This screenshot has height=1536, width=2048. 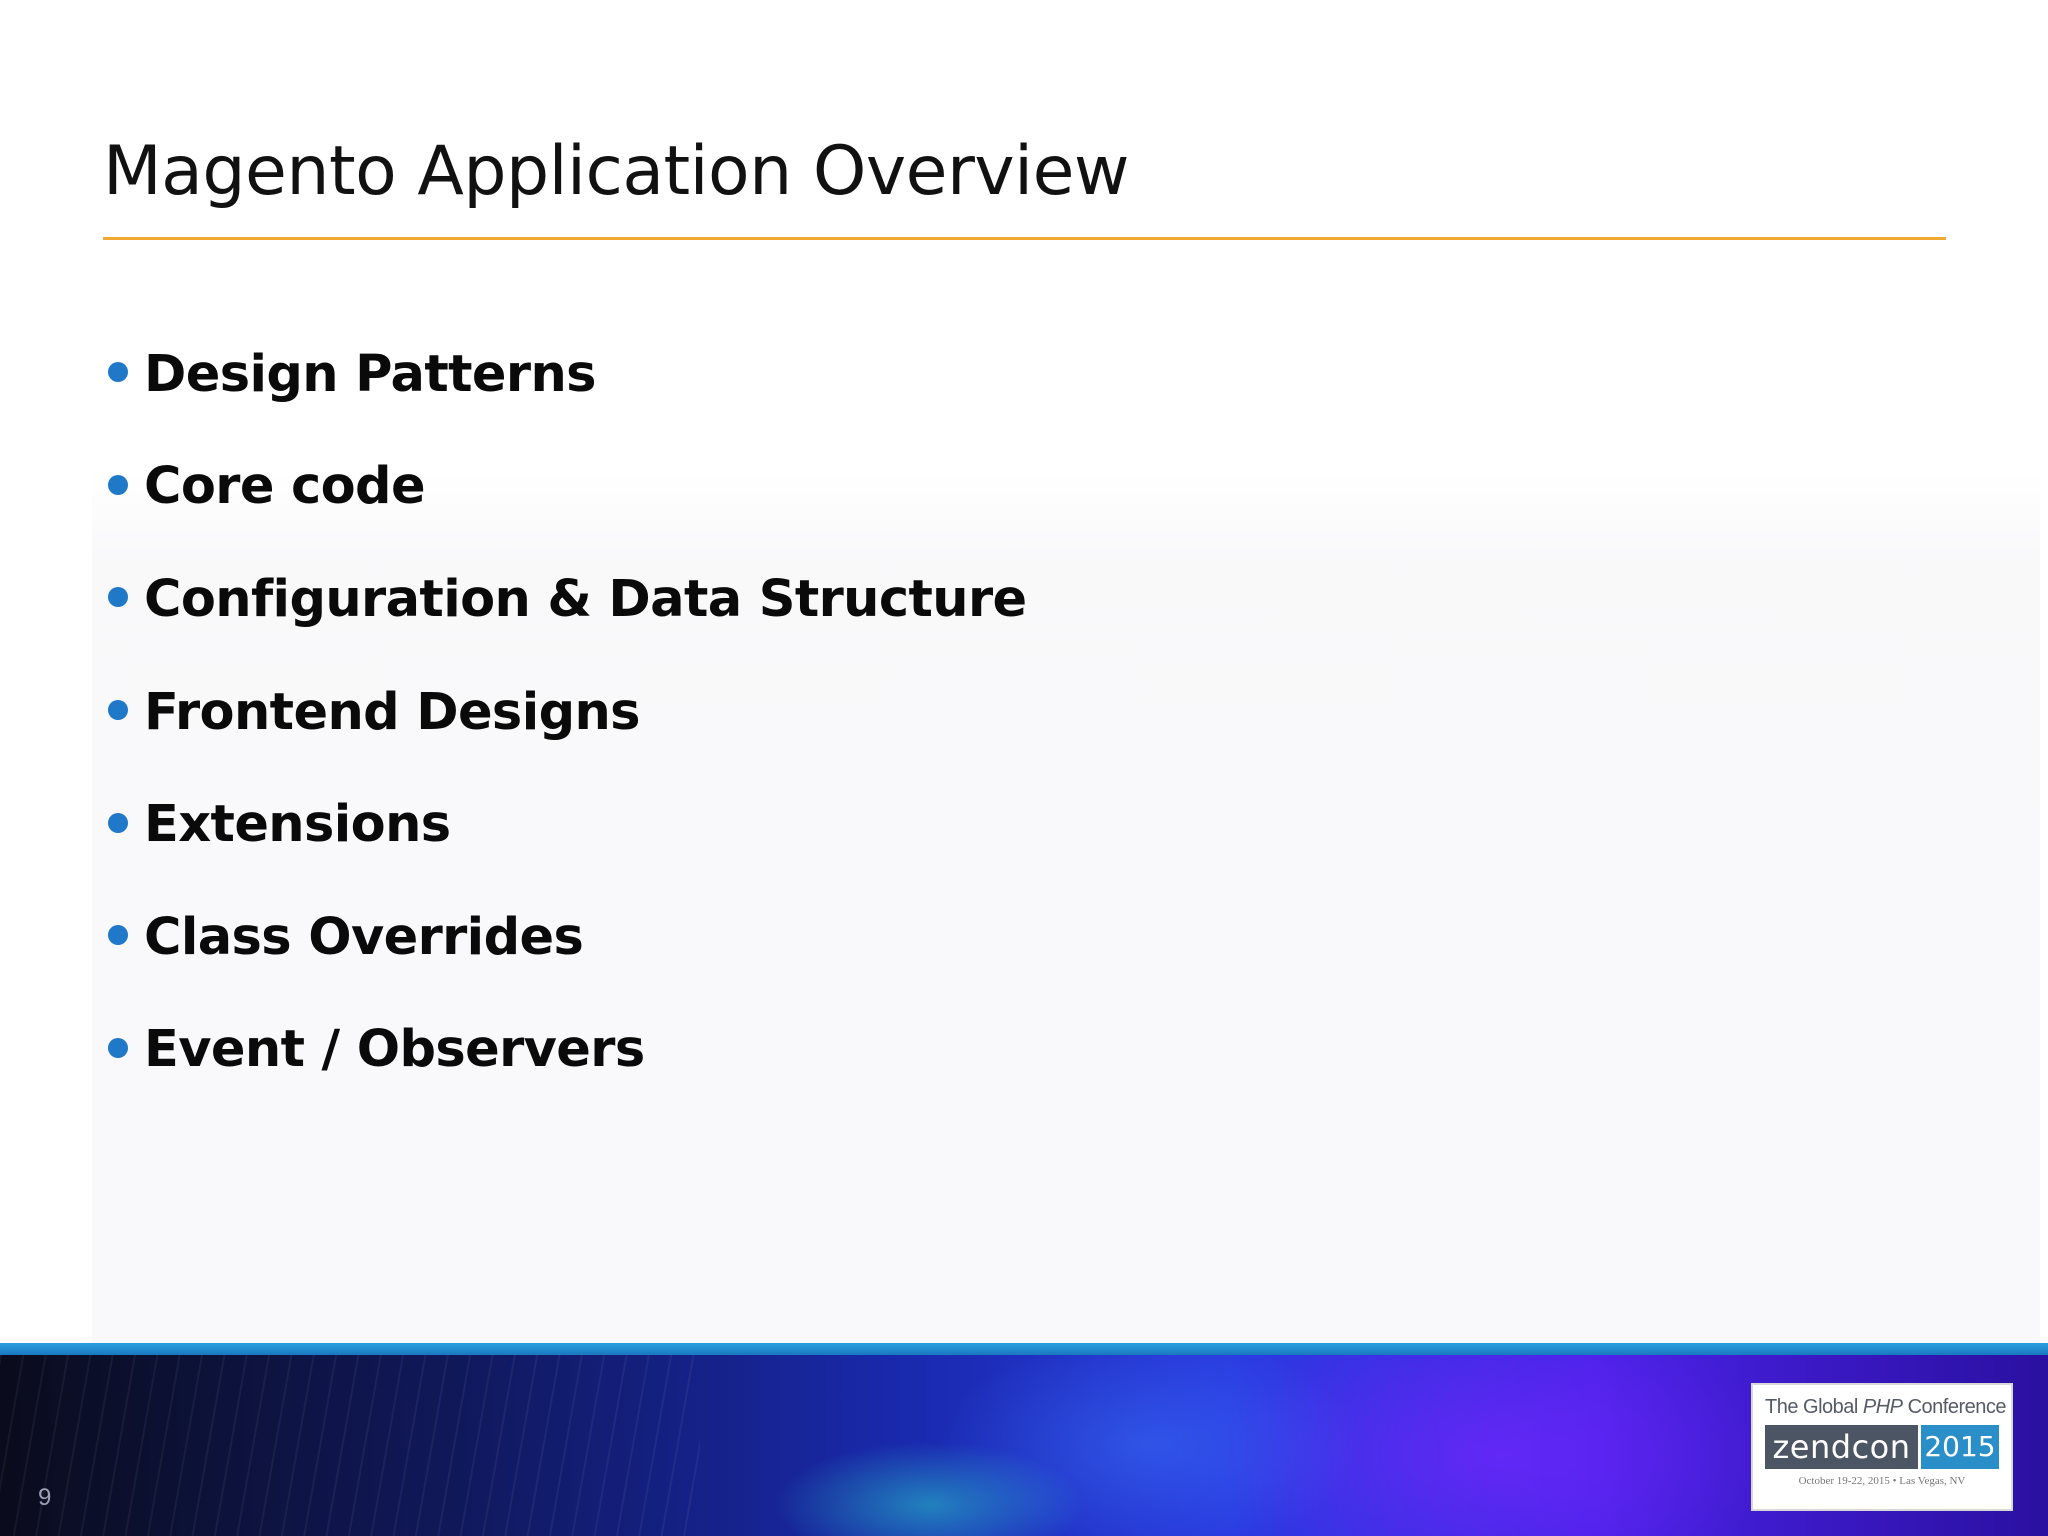 I want to click on logo-tagline-emphasis: PHP, so click(x=1882, y=1407).